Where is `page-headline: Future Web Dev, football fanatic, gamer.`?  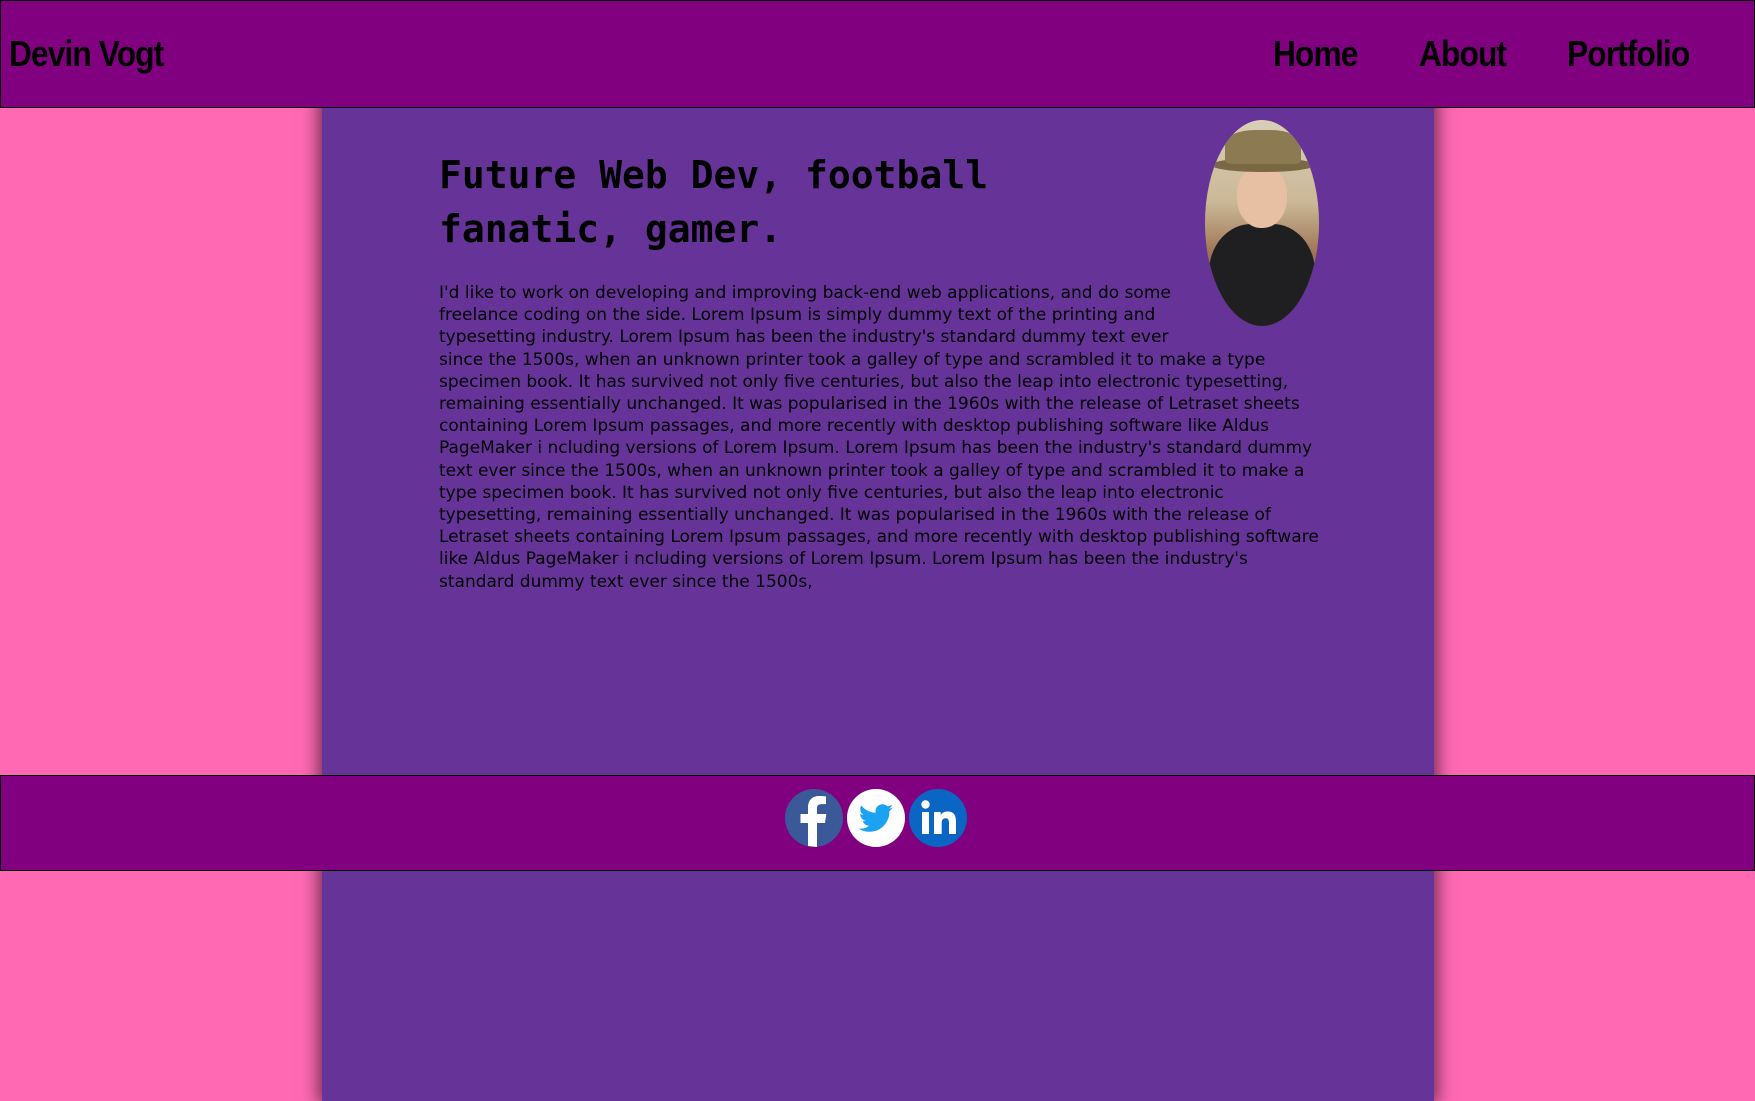 page-headline: Future Web Dev, football fanatic, gamer. is located at coordinates (714, 202).